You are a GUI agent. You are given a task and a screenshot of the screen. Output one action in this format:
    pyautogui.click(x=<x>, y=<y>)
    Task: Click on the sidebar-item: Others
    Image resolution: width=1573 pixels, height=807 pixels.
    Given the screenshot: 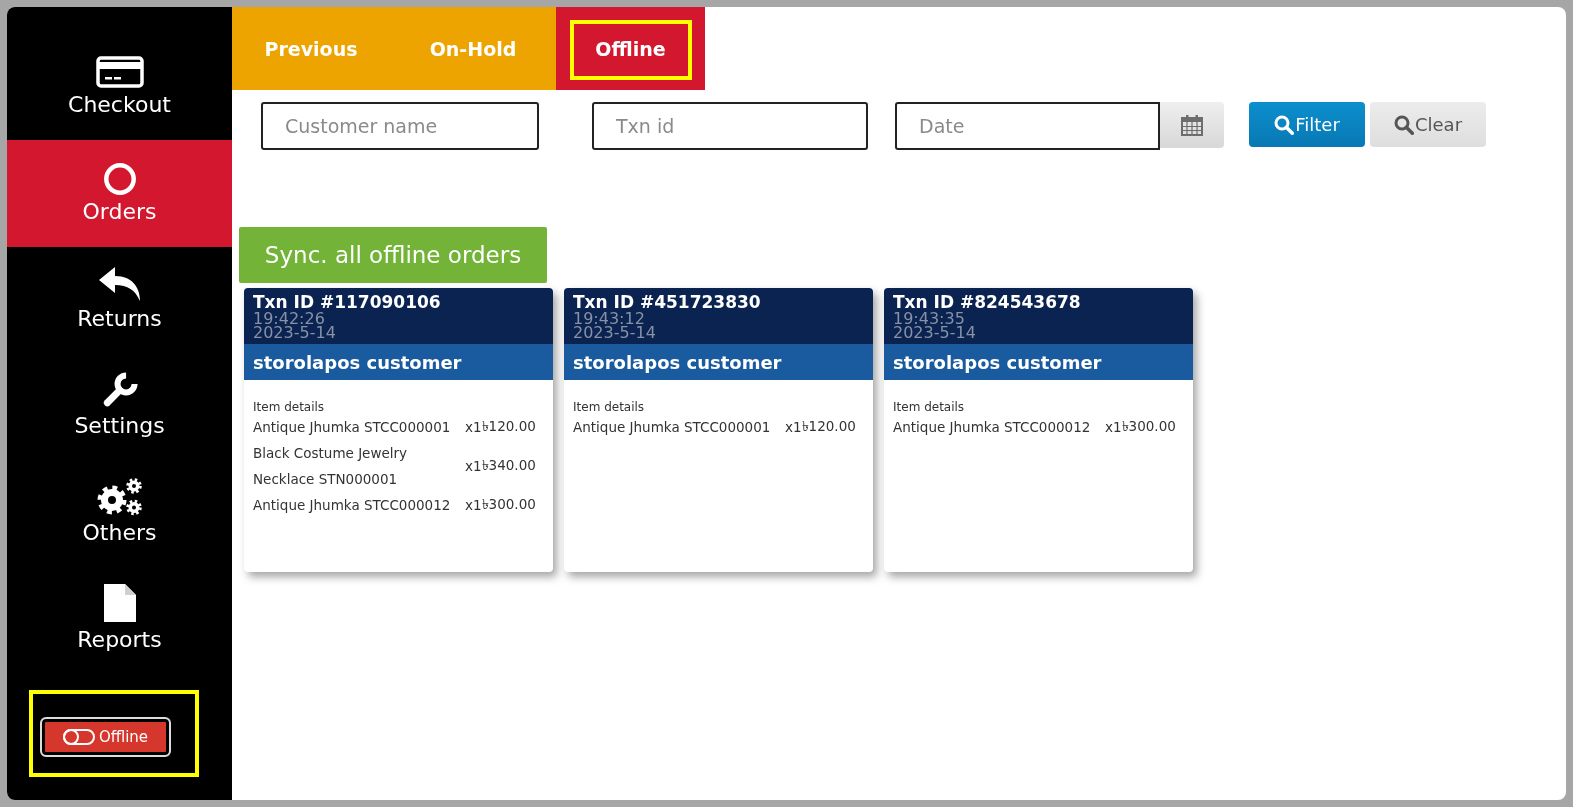 What is the action you would take?
    pyautogui.click(x=119, y=514)
    